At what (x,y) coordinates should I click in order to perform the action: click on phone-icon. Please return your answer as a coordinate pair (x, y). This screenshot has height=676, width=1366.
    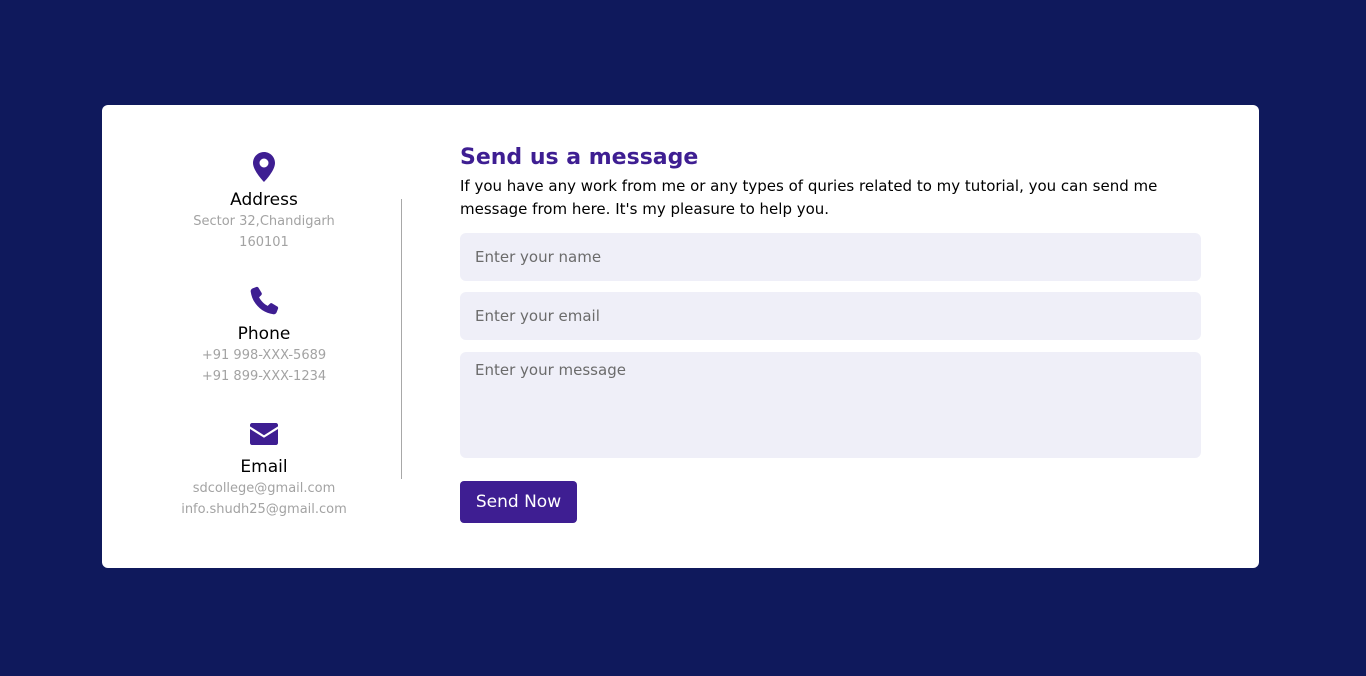
    Looking at the image, I should click on (264, 300).